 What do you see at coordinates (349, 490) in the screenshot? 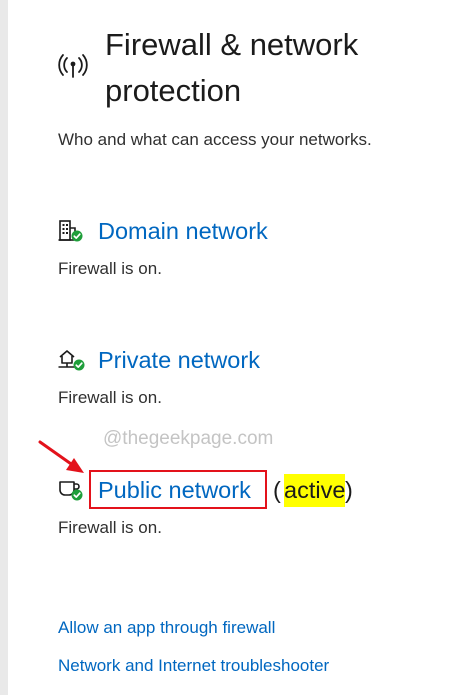
I see `close-paren: )` at bounding box center [349, 490].